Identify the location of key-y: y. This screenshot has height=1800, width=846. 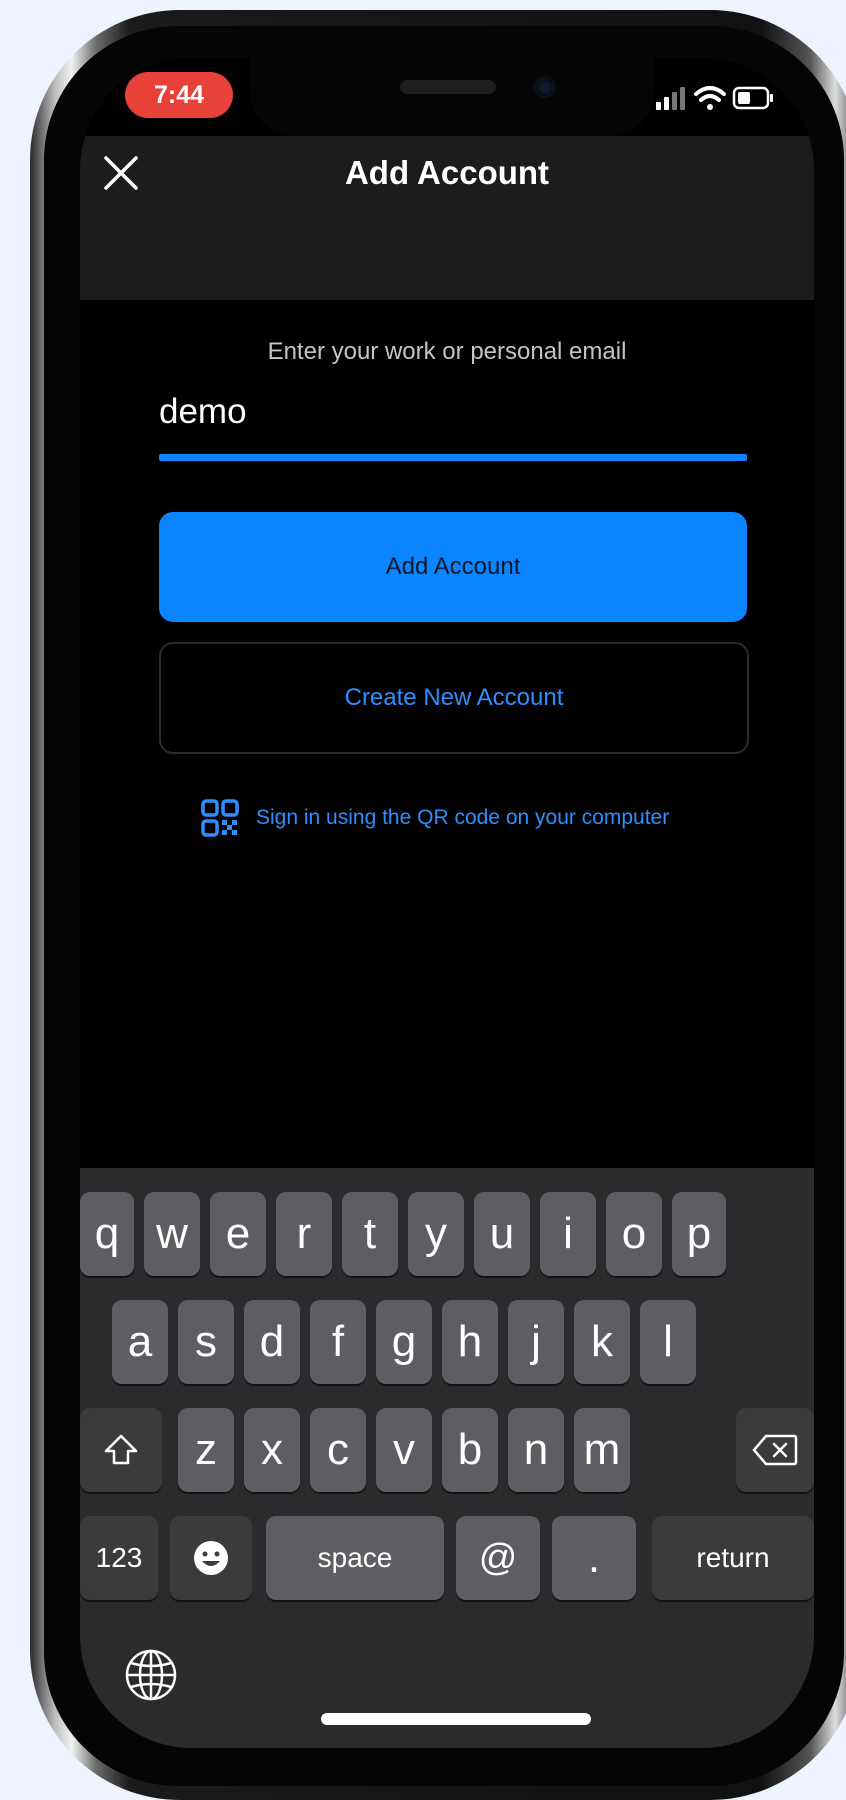
(436, 1234).